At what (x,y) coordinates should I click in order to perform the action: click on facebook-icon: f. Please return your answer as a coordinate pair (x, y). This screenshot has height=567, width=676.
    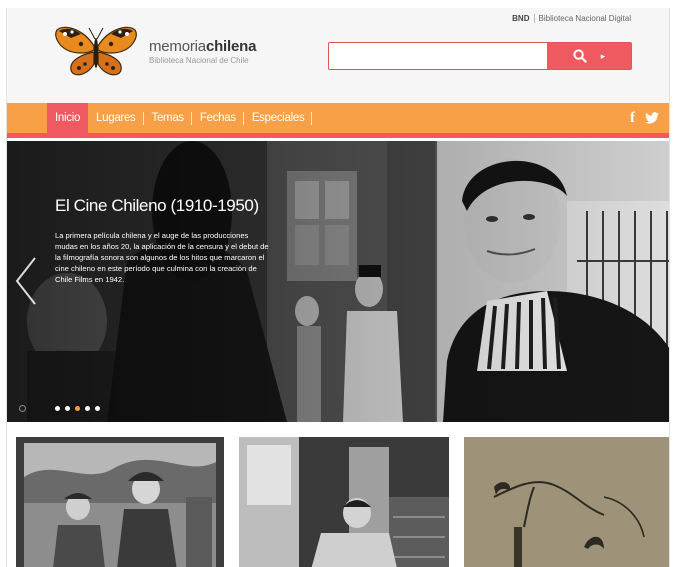
    Looking at the image, I should click on (632, 118).